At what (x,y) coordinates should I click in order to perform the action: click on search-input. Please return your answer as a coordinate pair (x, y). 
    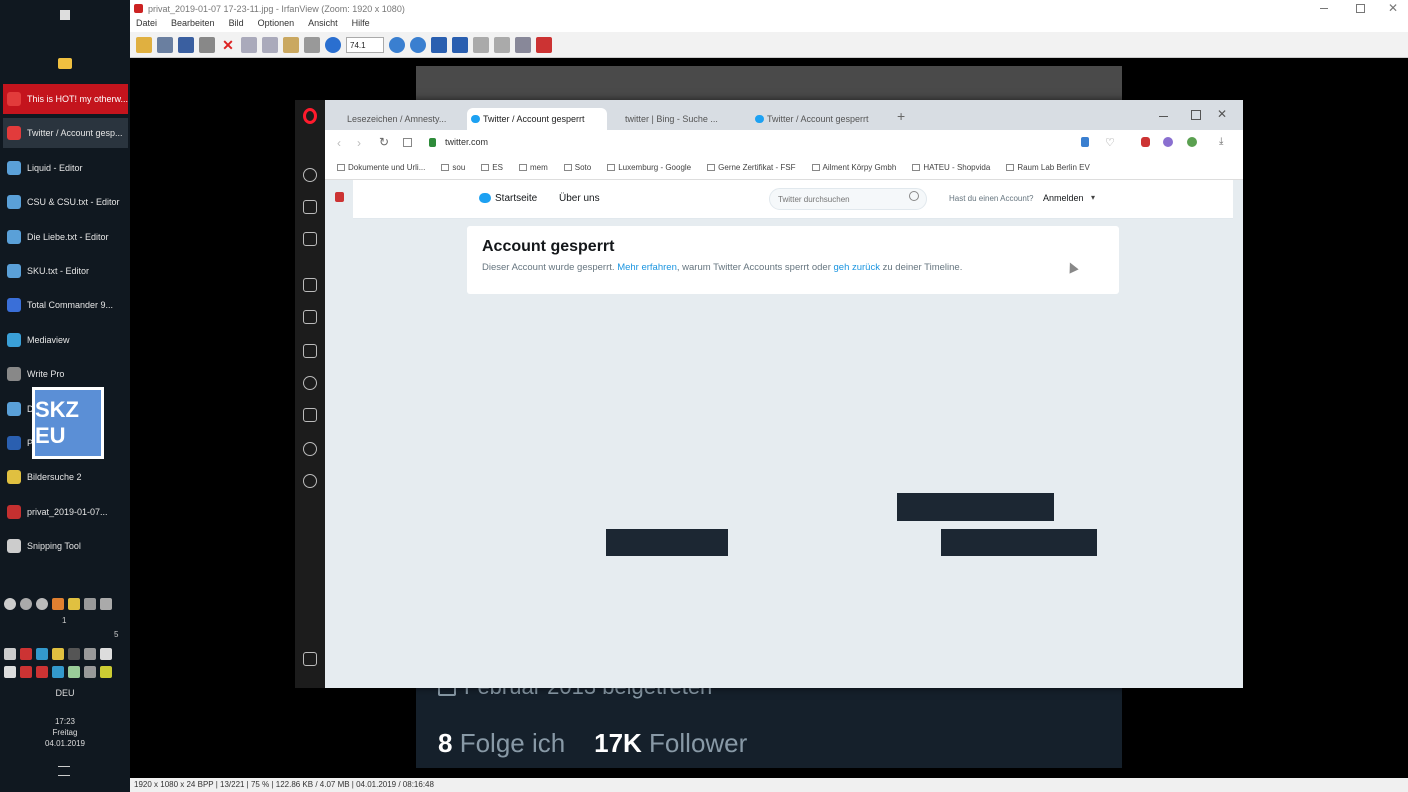
    Looking at the image, I should click on (848, 199).